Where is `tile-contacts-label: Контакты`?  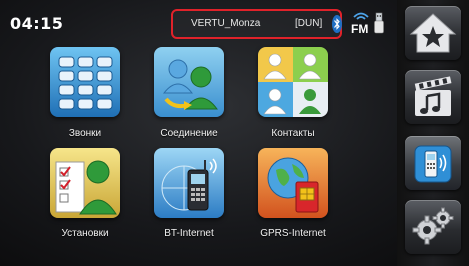 tile-contacts-label: Контакты is located at coordinates (293, 133).